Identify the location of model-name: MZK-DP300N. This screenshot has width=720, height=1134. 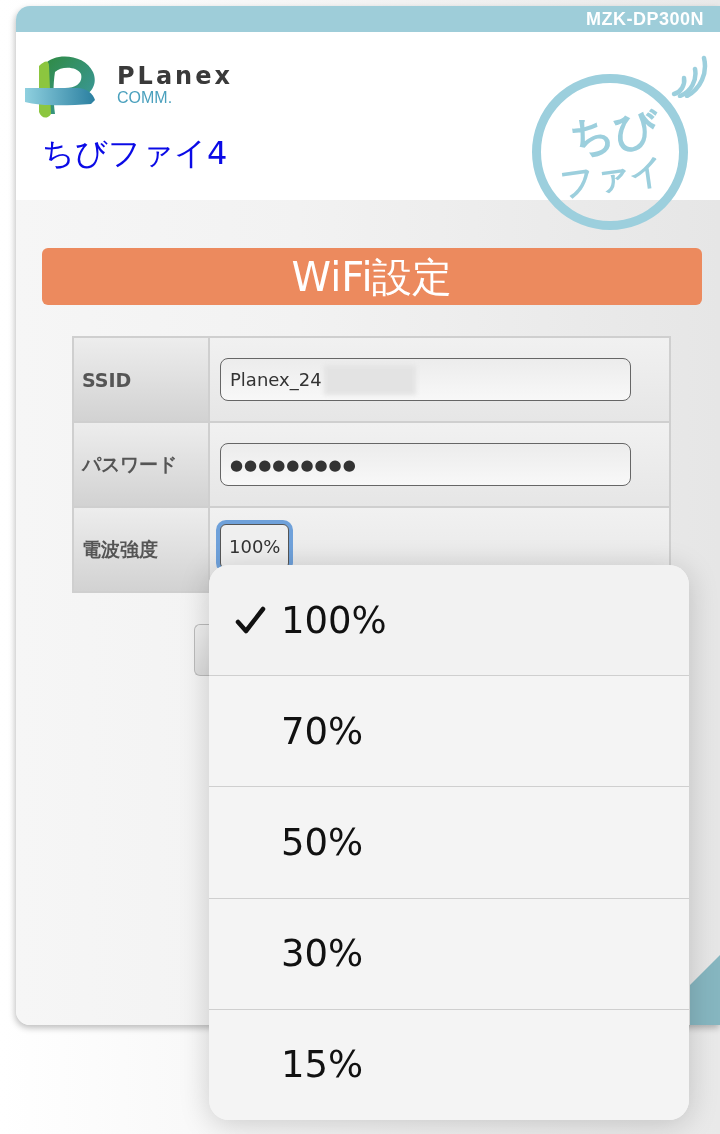
(644, 19).